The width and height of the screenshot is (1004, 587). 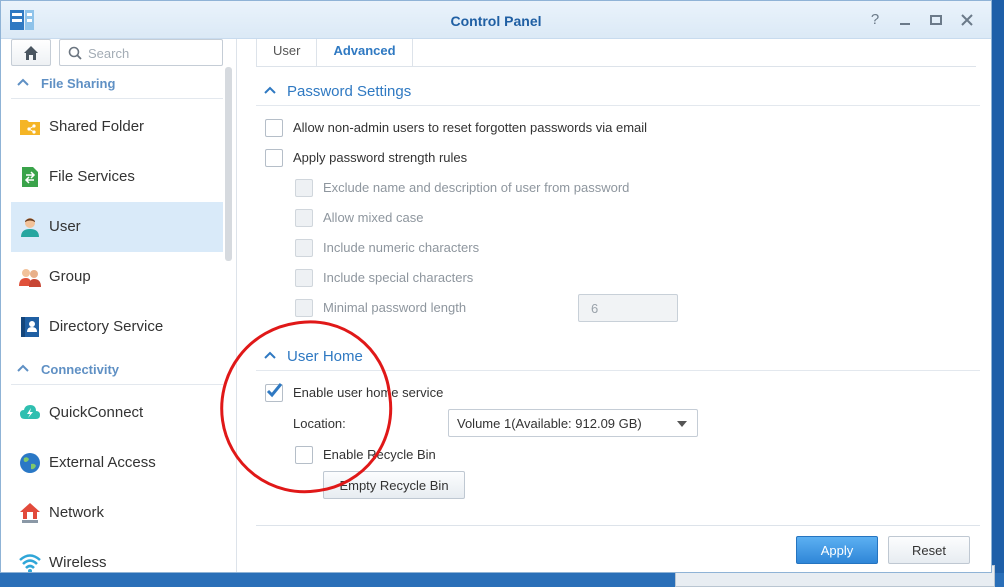 I want to click on group-header-label: Connectivity, so click(x=80, y=369).